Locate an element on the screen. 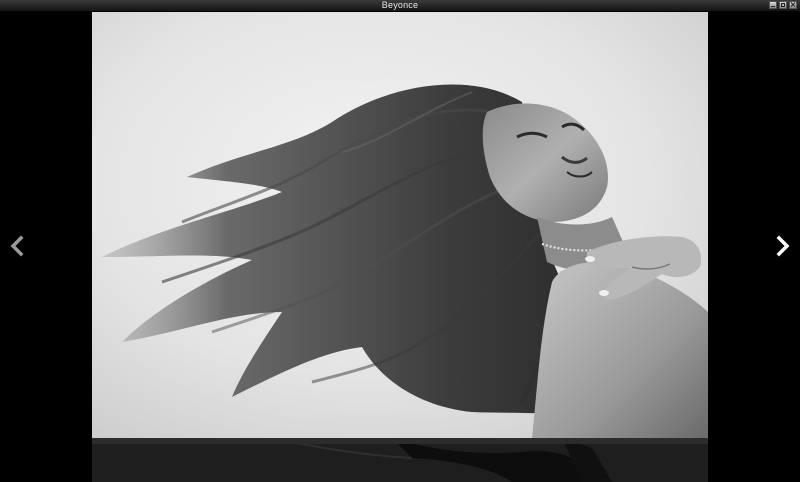 The width and height of the screenshot is (800, 482). window-controls is located at coordinates (783, 5).